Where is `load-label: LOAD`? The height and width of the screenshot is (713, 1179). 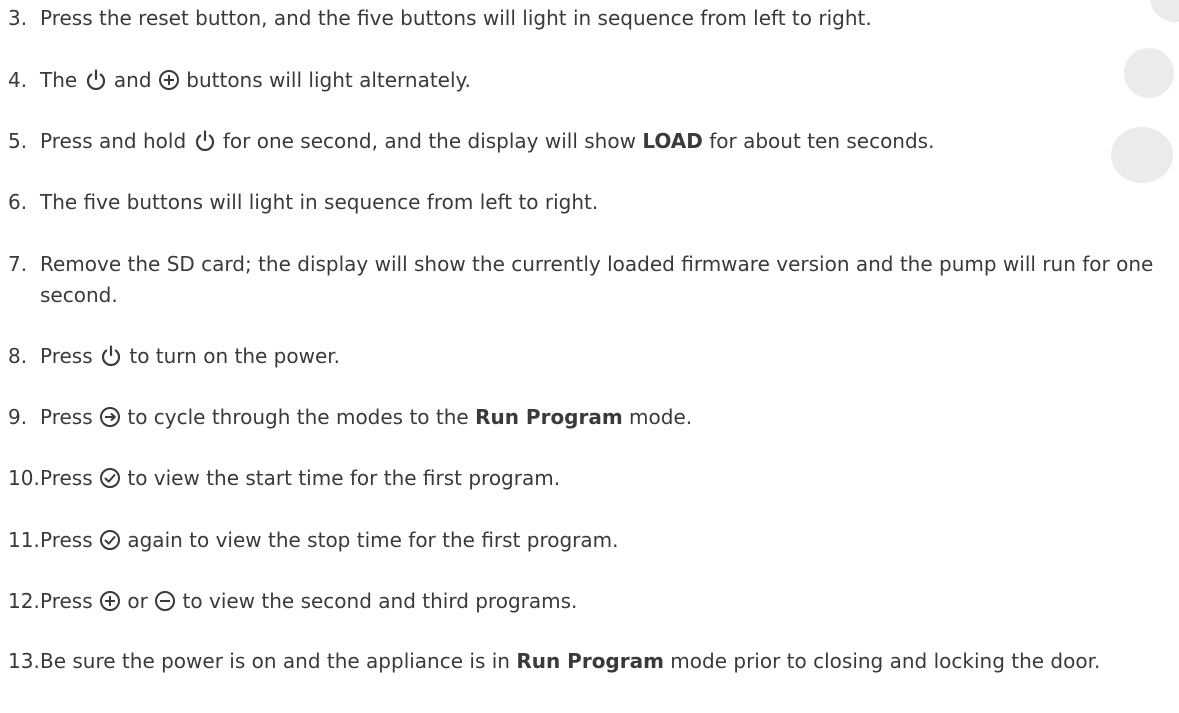
load-label: LOAD is located at coordinates (672, 141).